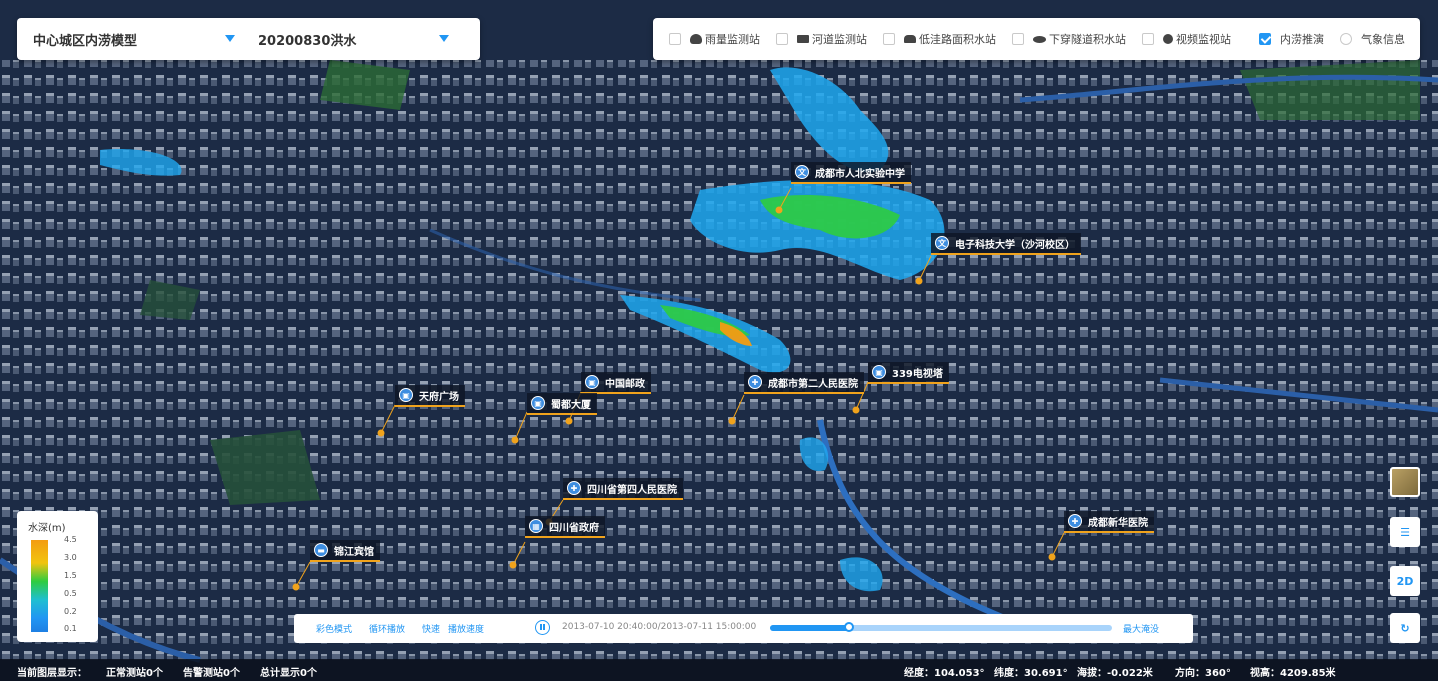 This screenshot has width=1438, height=681. What do you see at coordinates (1265, 39) in the screenshot?
I see `checkbox-checked` at bounding box center [1265, 39].